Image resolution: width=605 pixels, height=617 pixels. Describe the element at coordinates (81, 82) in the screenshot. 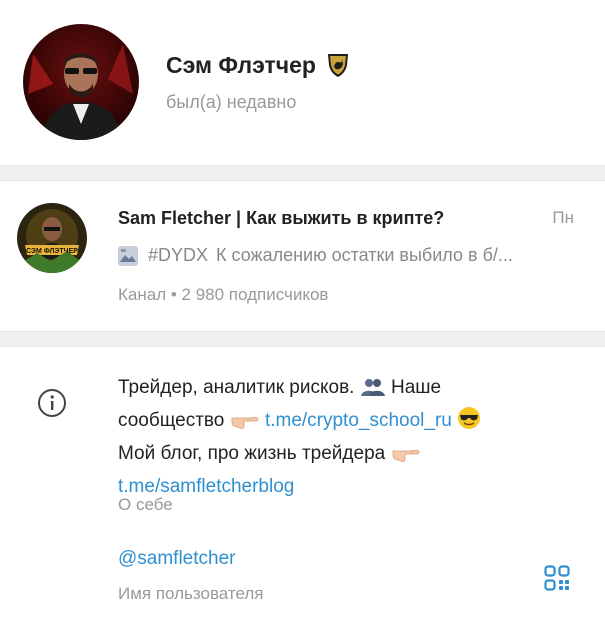

I see `profile-avatar` at that location.